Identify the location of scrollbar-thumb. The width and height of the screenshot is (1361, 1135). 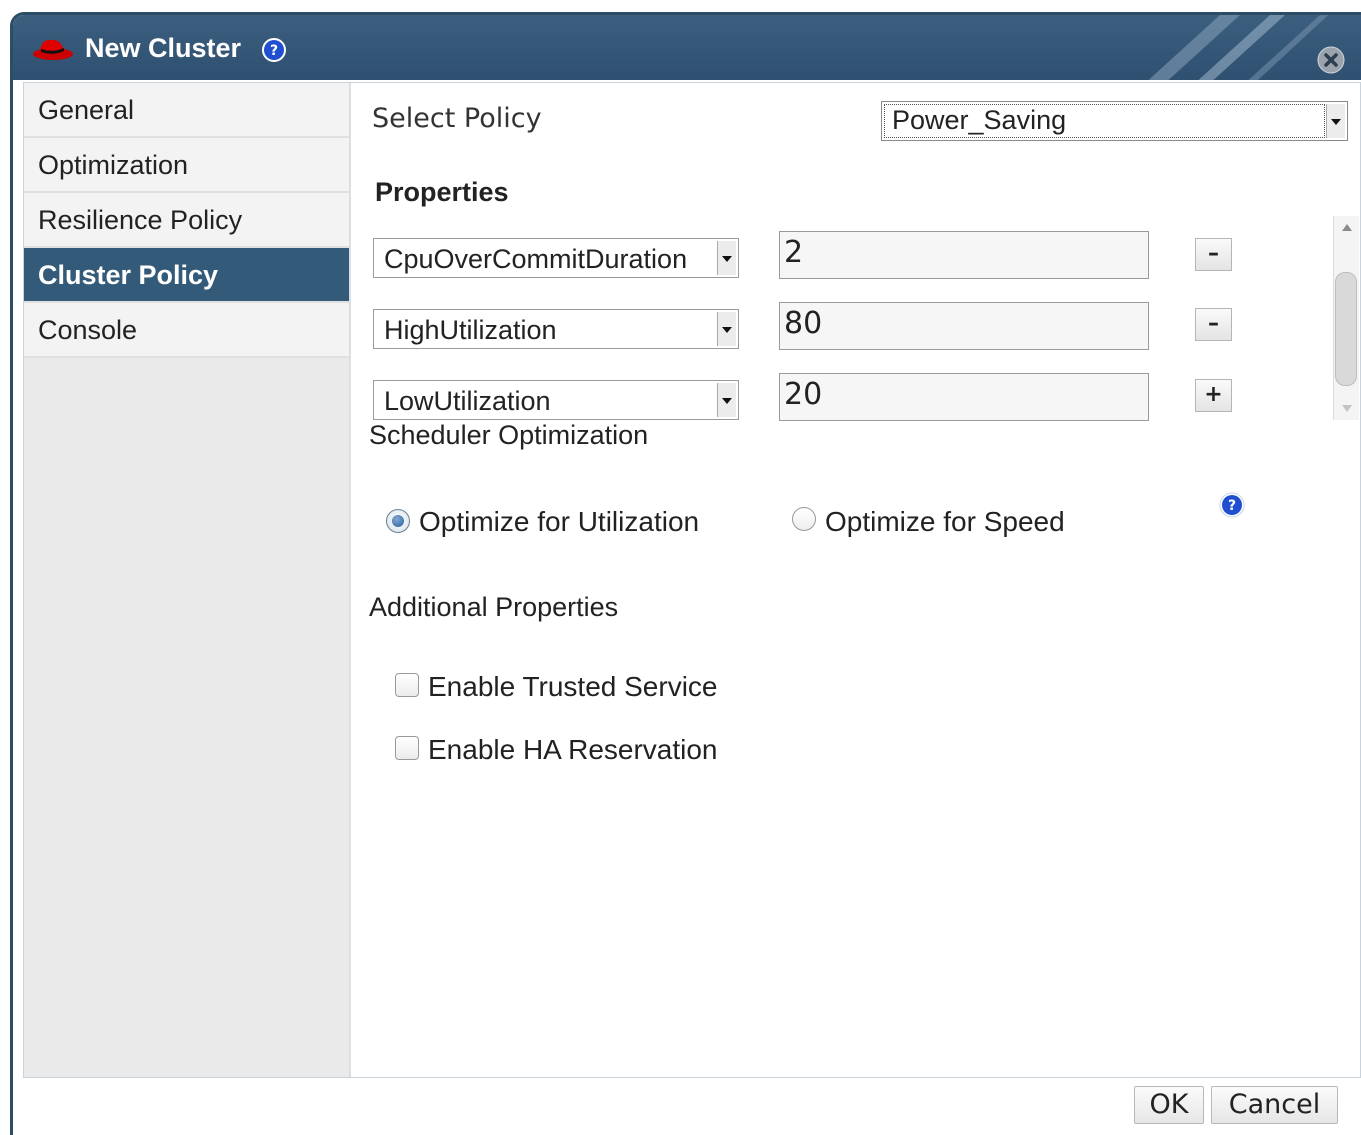
(1346, 329).